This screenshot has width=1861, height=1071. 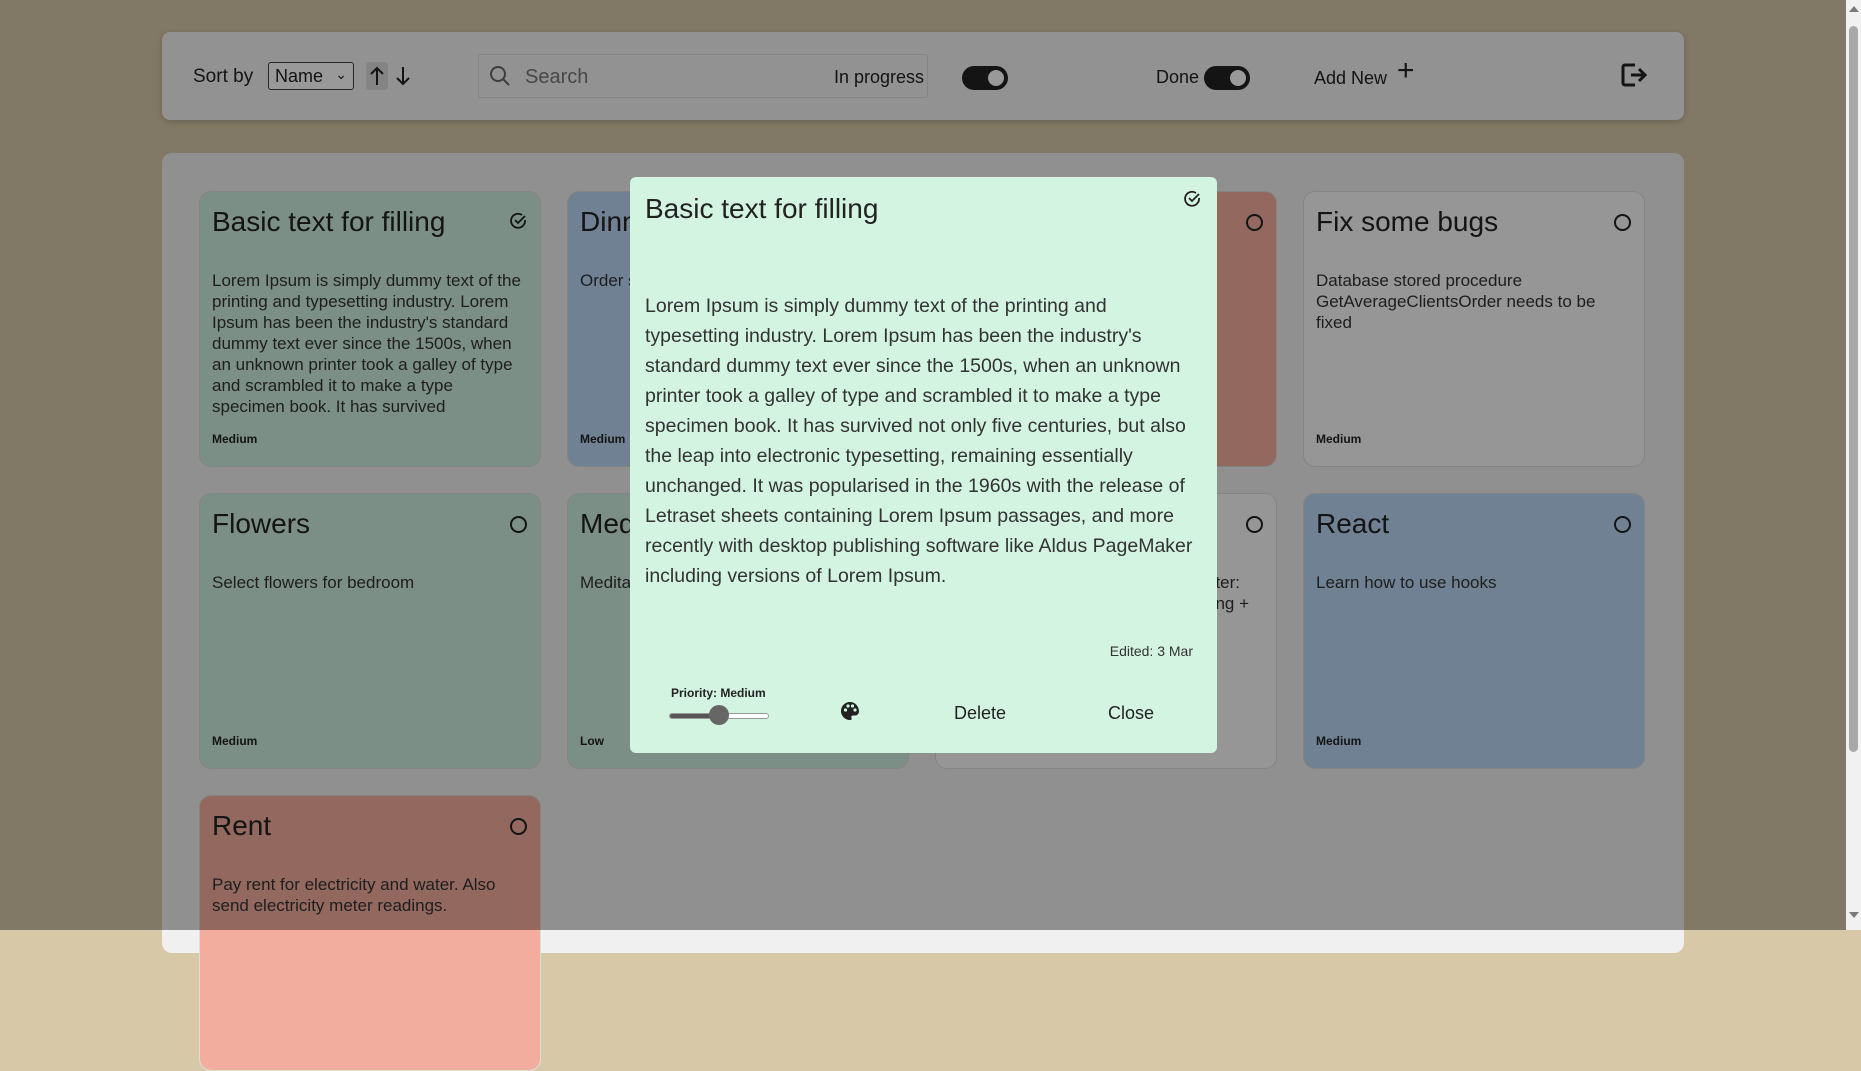 What do you see at coordinates (1151, 651) in the screenshot?
I see `edited-date: Edited: 3 Mar` at bounding box center [1151, 651].